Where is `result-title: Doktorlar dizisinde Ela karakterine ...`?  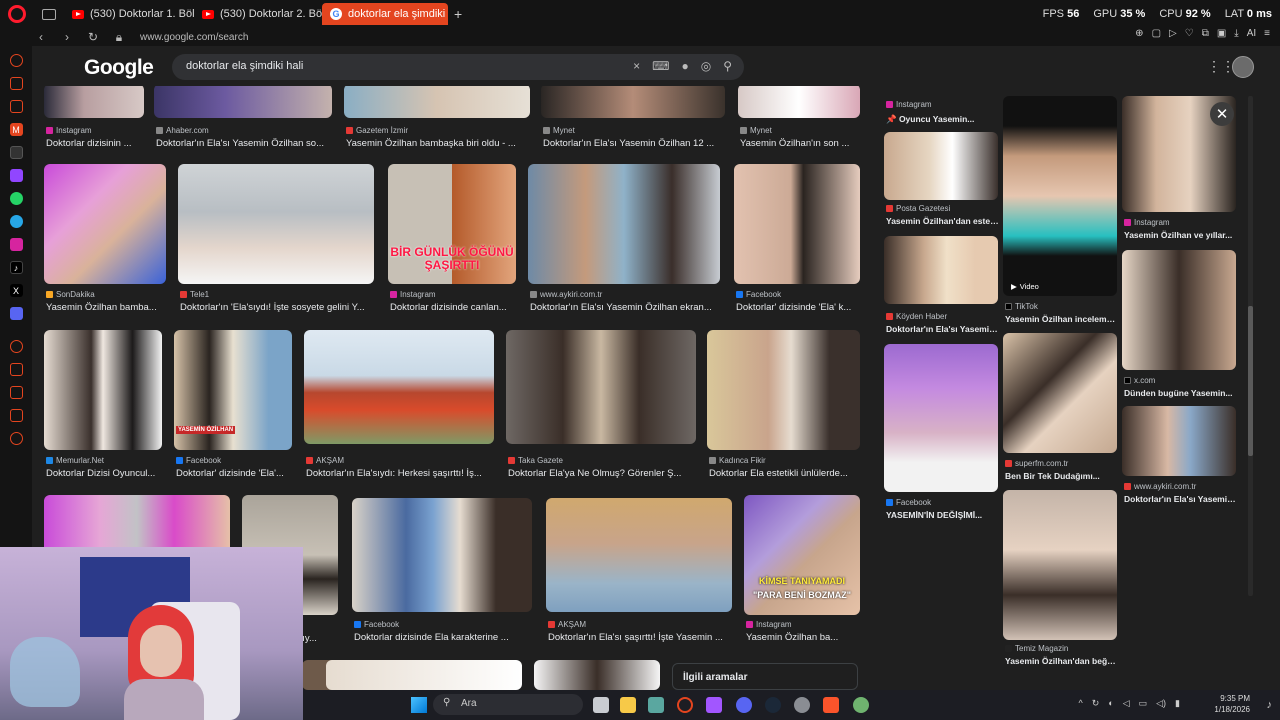 result-title: Doktorlar dizisinde Ela karakterine ... is located at coordinates (444, 637).